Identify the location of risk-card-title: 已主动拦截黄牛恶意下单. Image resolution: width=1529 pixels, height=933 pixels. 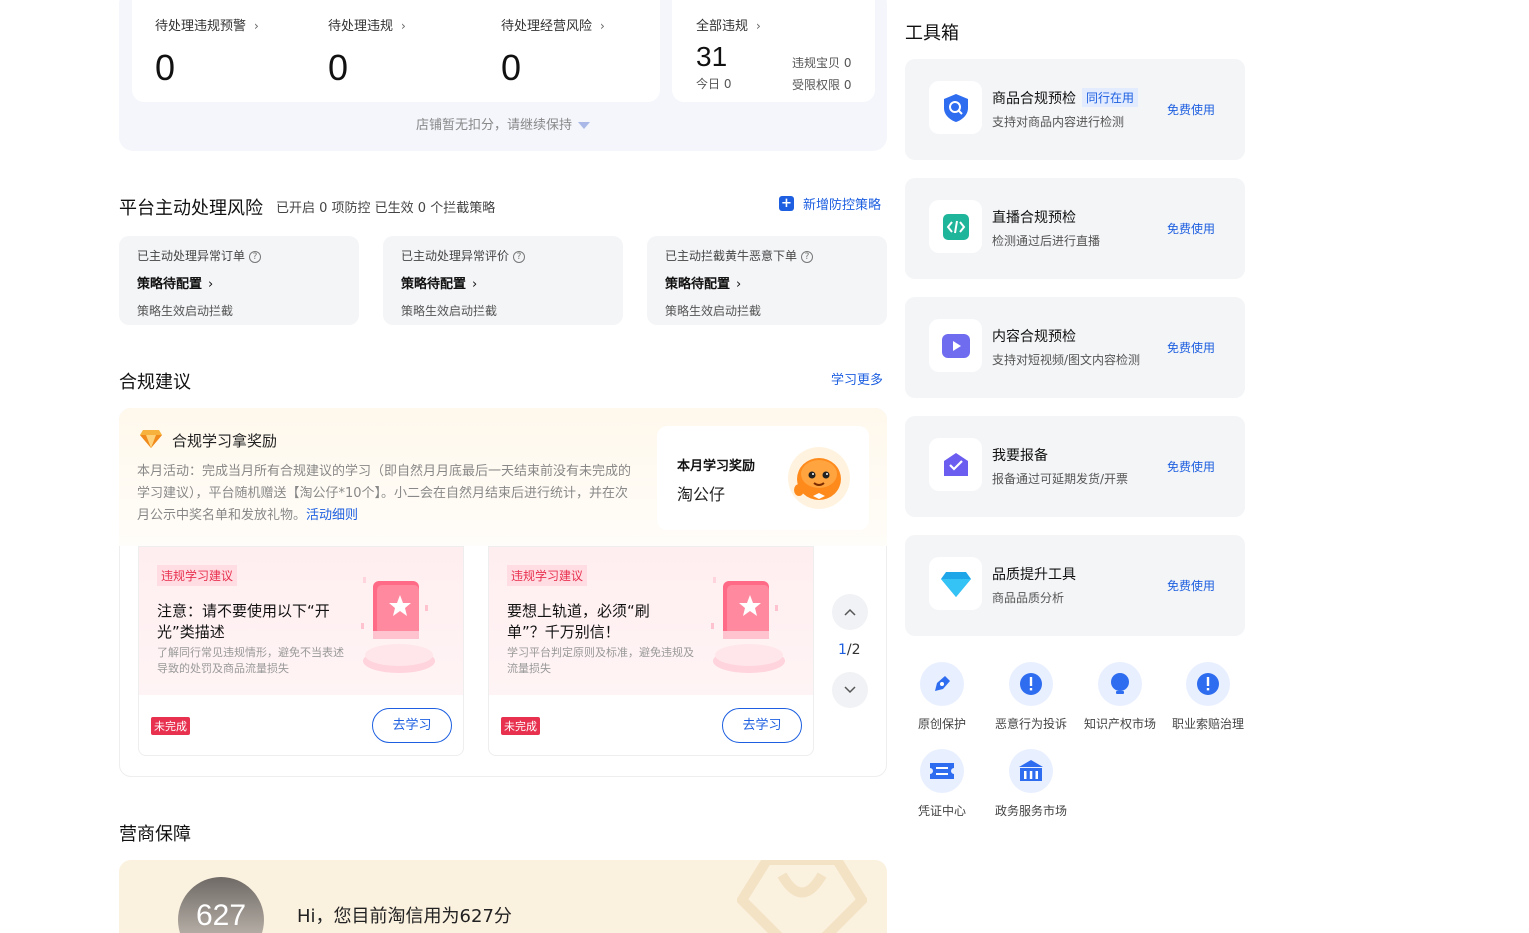
(731, 256).